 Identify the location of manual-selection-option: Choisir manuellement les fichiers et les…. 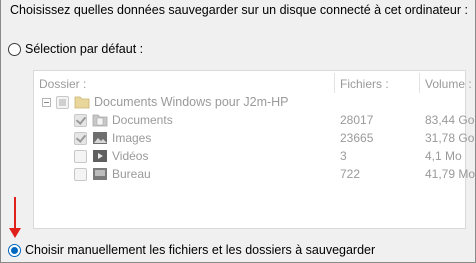
(191, 250).